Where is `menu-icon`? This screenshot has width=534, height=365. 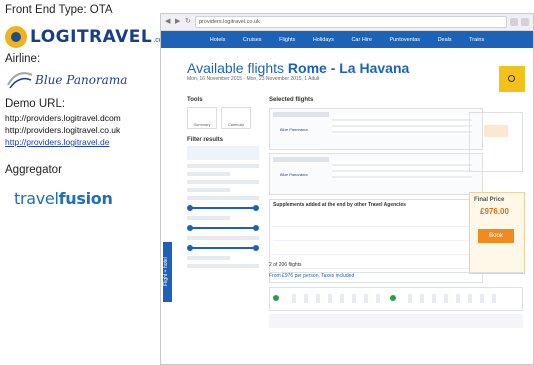 menu-icon is located at coordinates (525, 22).